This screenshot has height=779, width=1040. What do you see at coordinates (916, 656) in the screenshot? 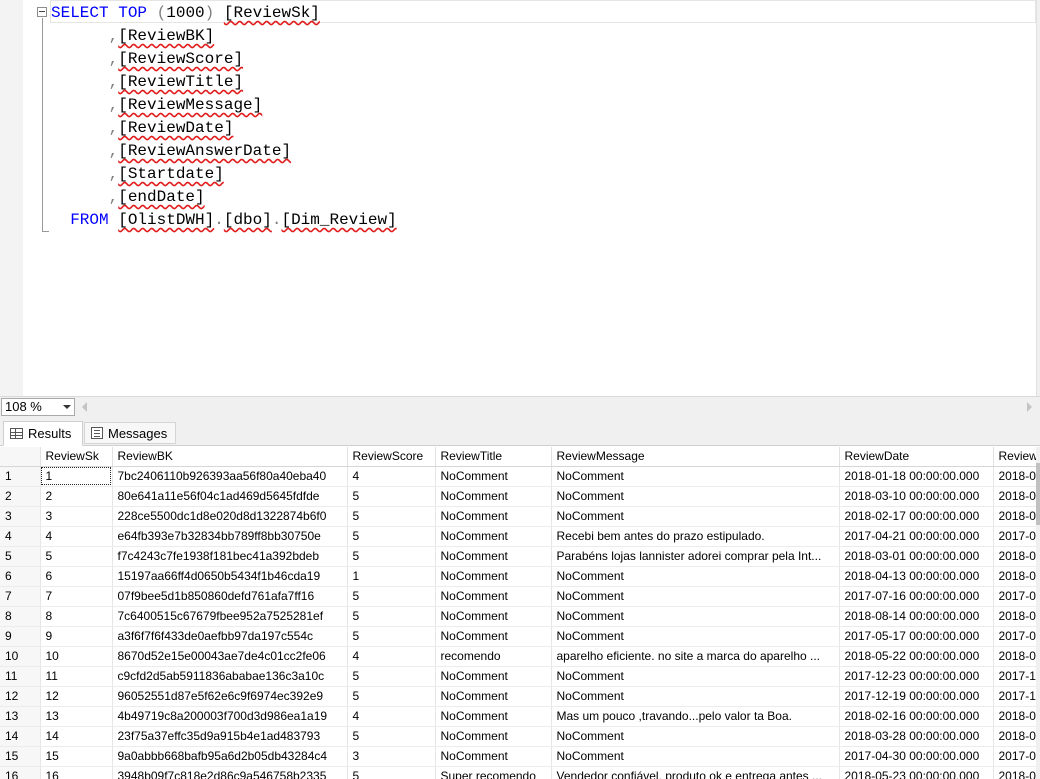
I see `grid-cell: 2018-05-22 00:00:00.000` at bounding box center [916, 656].